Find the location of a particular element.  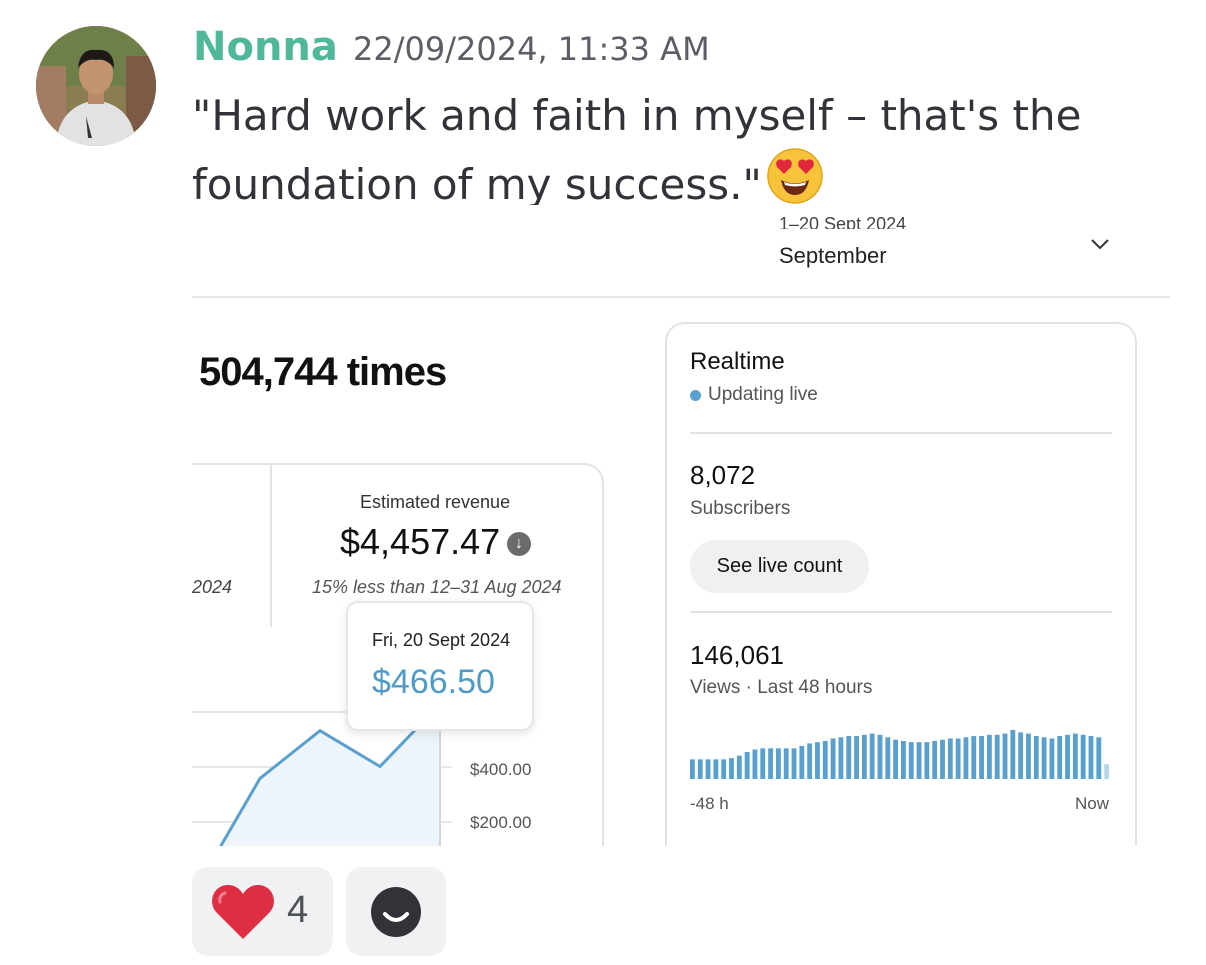

tooltip-date: Fri, 20 Sept 2024 is located at coordinates (441, 640).